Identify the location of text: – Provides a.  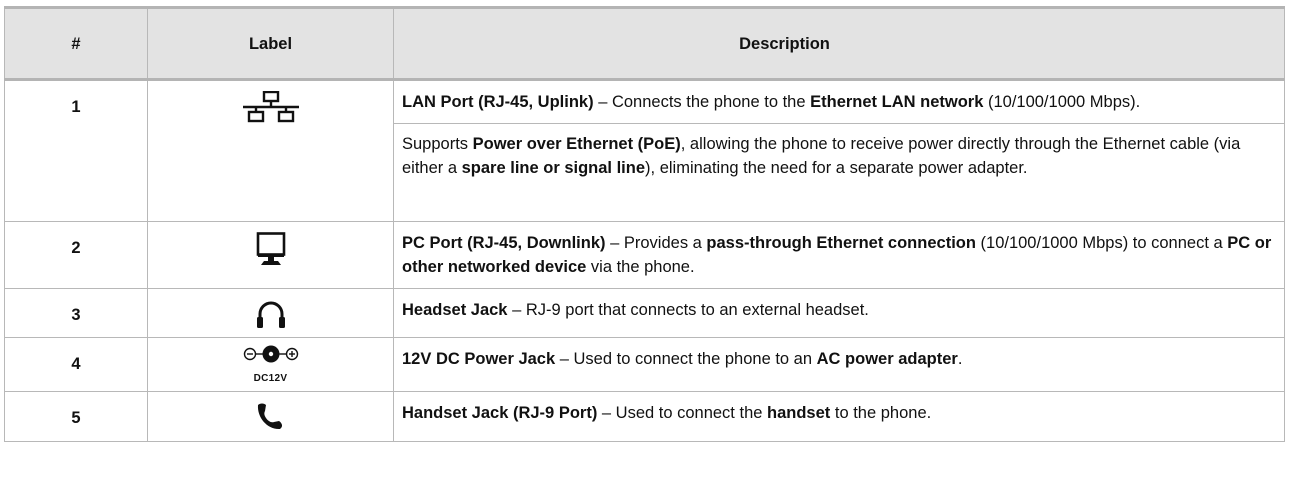
(656, 243).